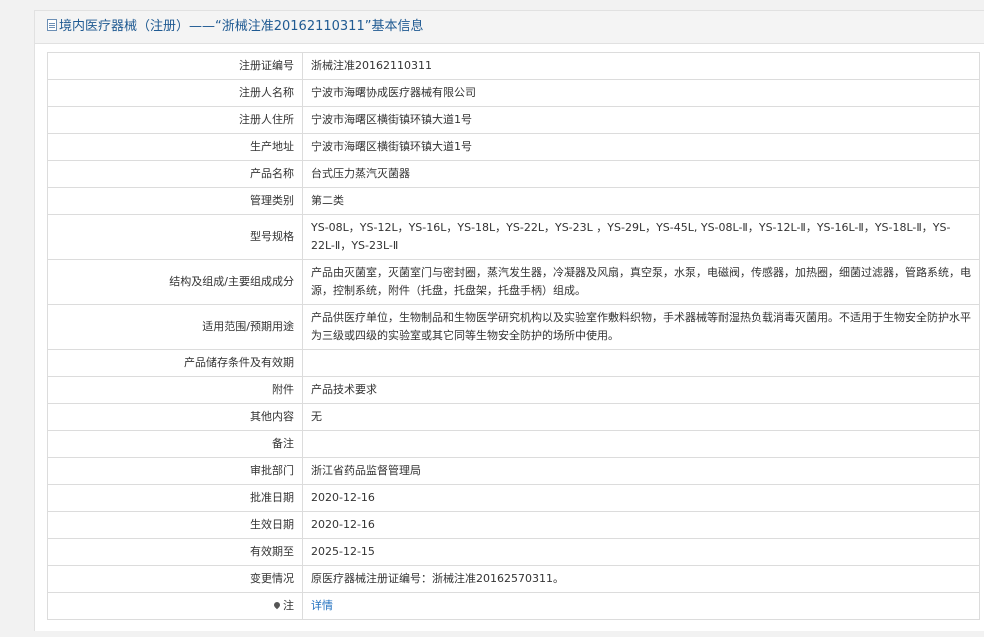 The height and width of the screenshot is (637, 984). I want to click on row-label: 管理类别, so click(175, 201).